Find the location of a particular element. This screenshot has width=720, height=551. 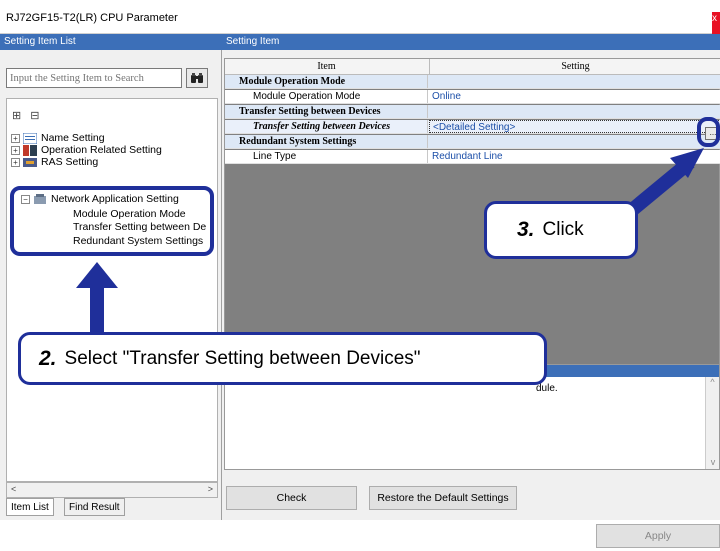

description-text: dule. is located at coordinates (547, 388).